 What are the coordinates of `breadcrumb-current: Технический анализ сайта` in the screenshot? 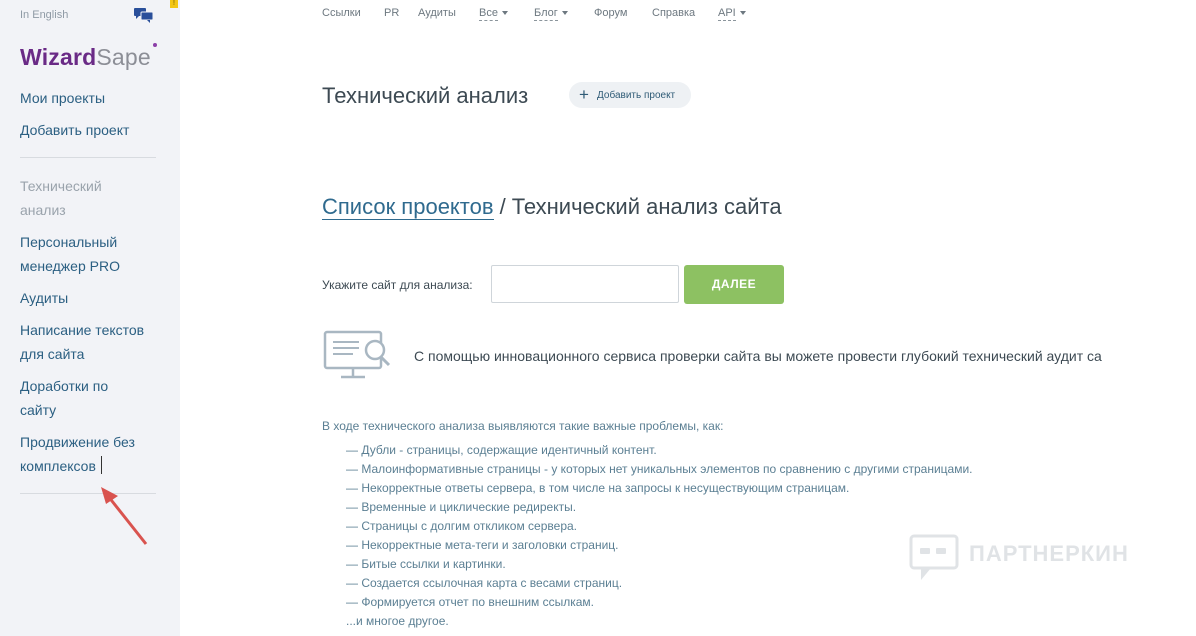 It's located at (646, 206).